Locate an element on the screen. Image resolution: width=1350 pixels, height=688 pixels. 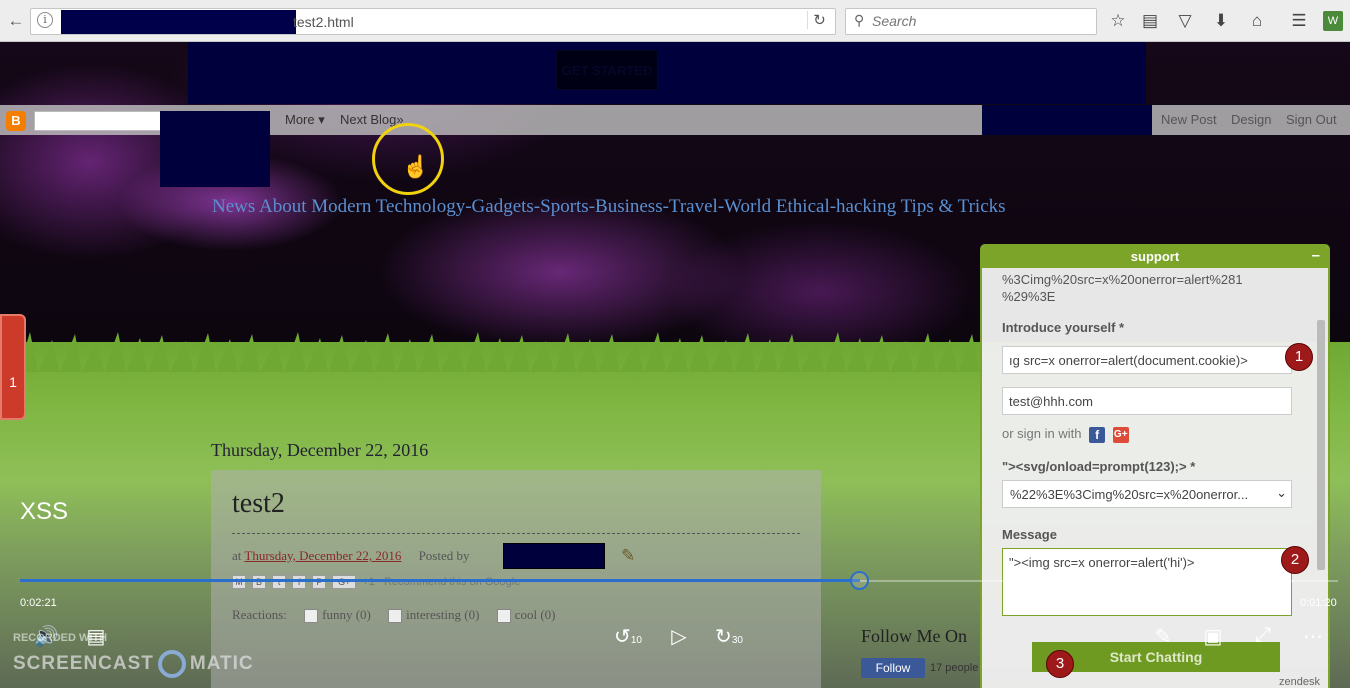
elapsed-time: 0:02:21 is located at coordinates (38, 603).